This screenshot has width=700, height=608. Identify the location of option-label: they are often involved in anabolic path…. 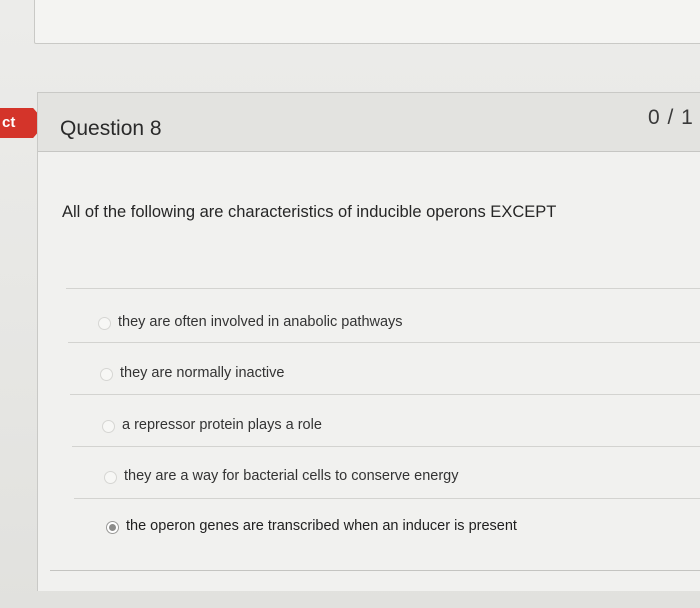
(260, 322).